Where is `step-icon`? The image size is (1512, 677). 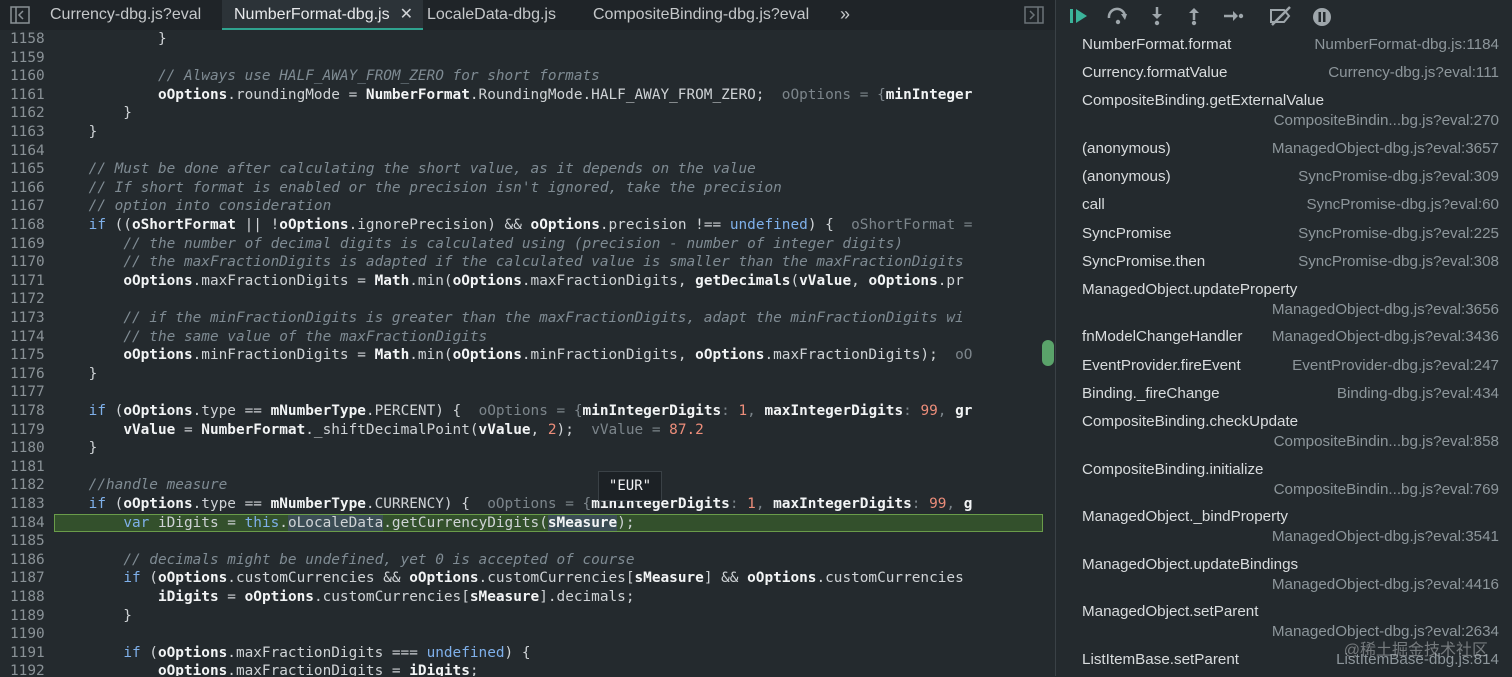
step-icon is located at coordinates (1233, 18).